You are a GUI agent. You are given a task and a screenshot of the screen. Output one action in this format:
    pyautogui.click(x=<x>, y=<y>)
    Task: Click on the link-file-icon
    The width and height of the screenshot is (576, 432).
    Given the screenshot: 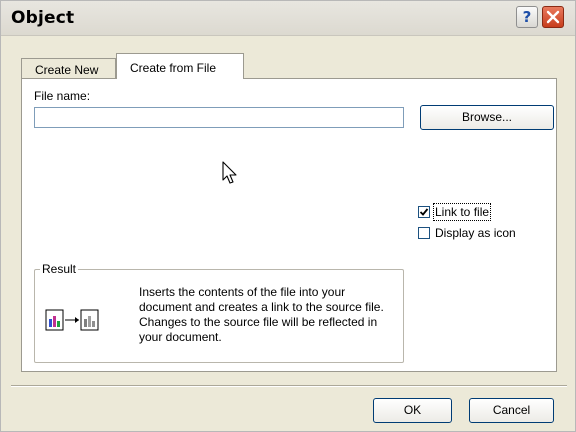 What is the action you would take?
    pyautogui.click(x=72, y=320)
    